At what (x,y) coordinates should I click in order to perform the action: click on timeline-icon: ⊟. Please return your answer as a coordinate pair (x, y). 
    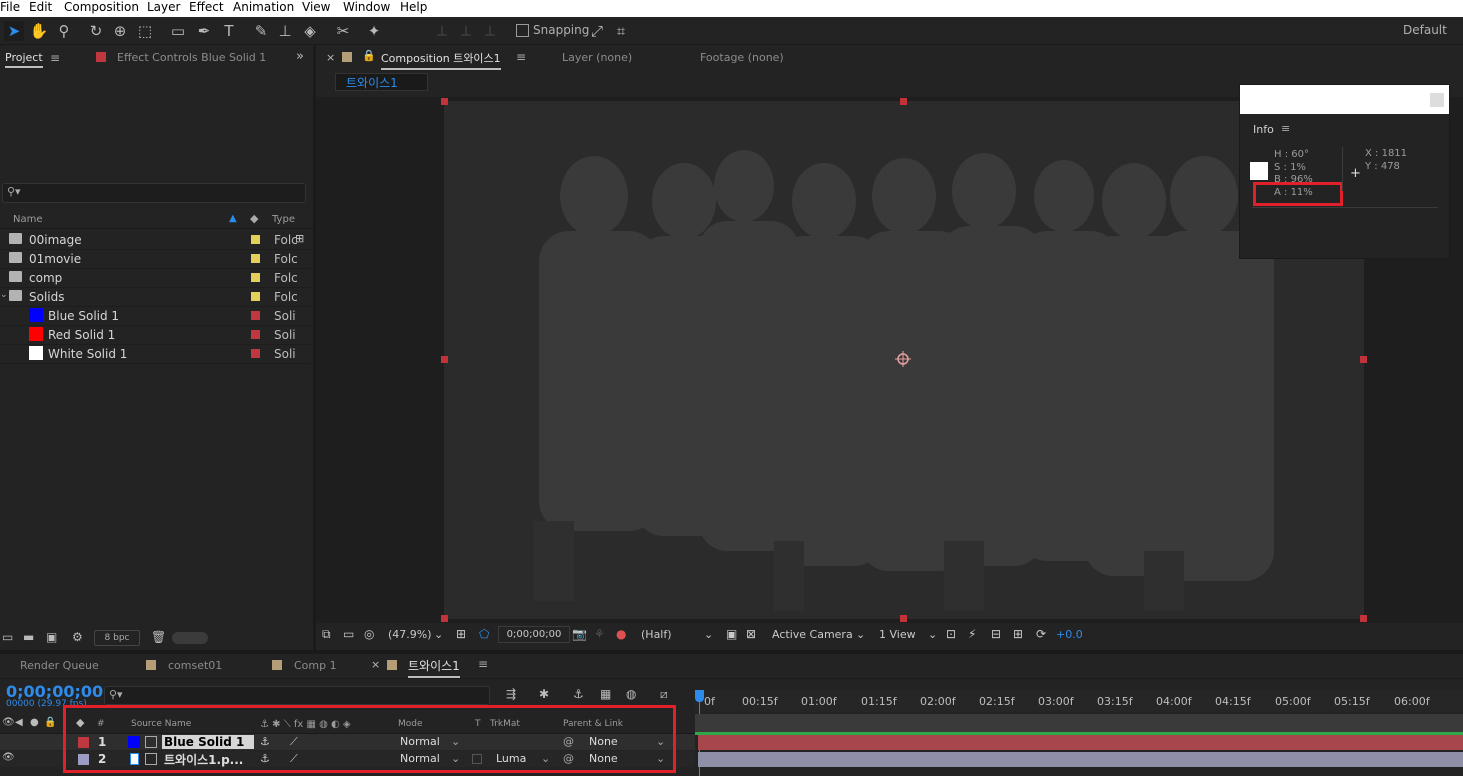
    Looking at the image, I should click on (996, 634).